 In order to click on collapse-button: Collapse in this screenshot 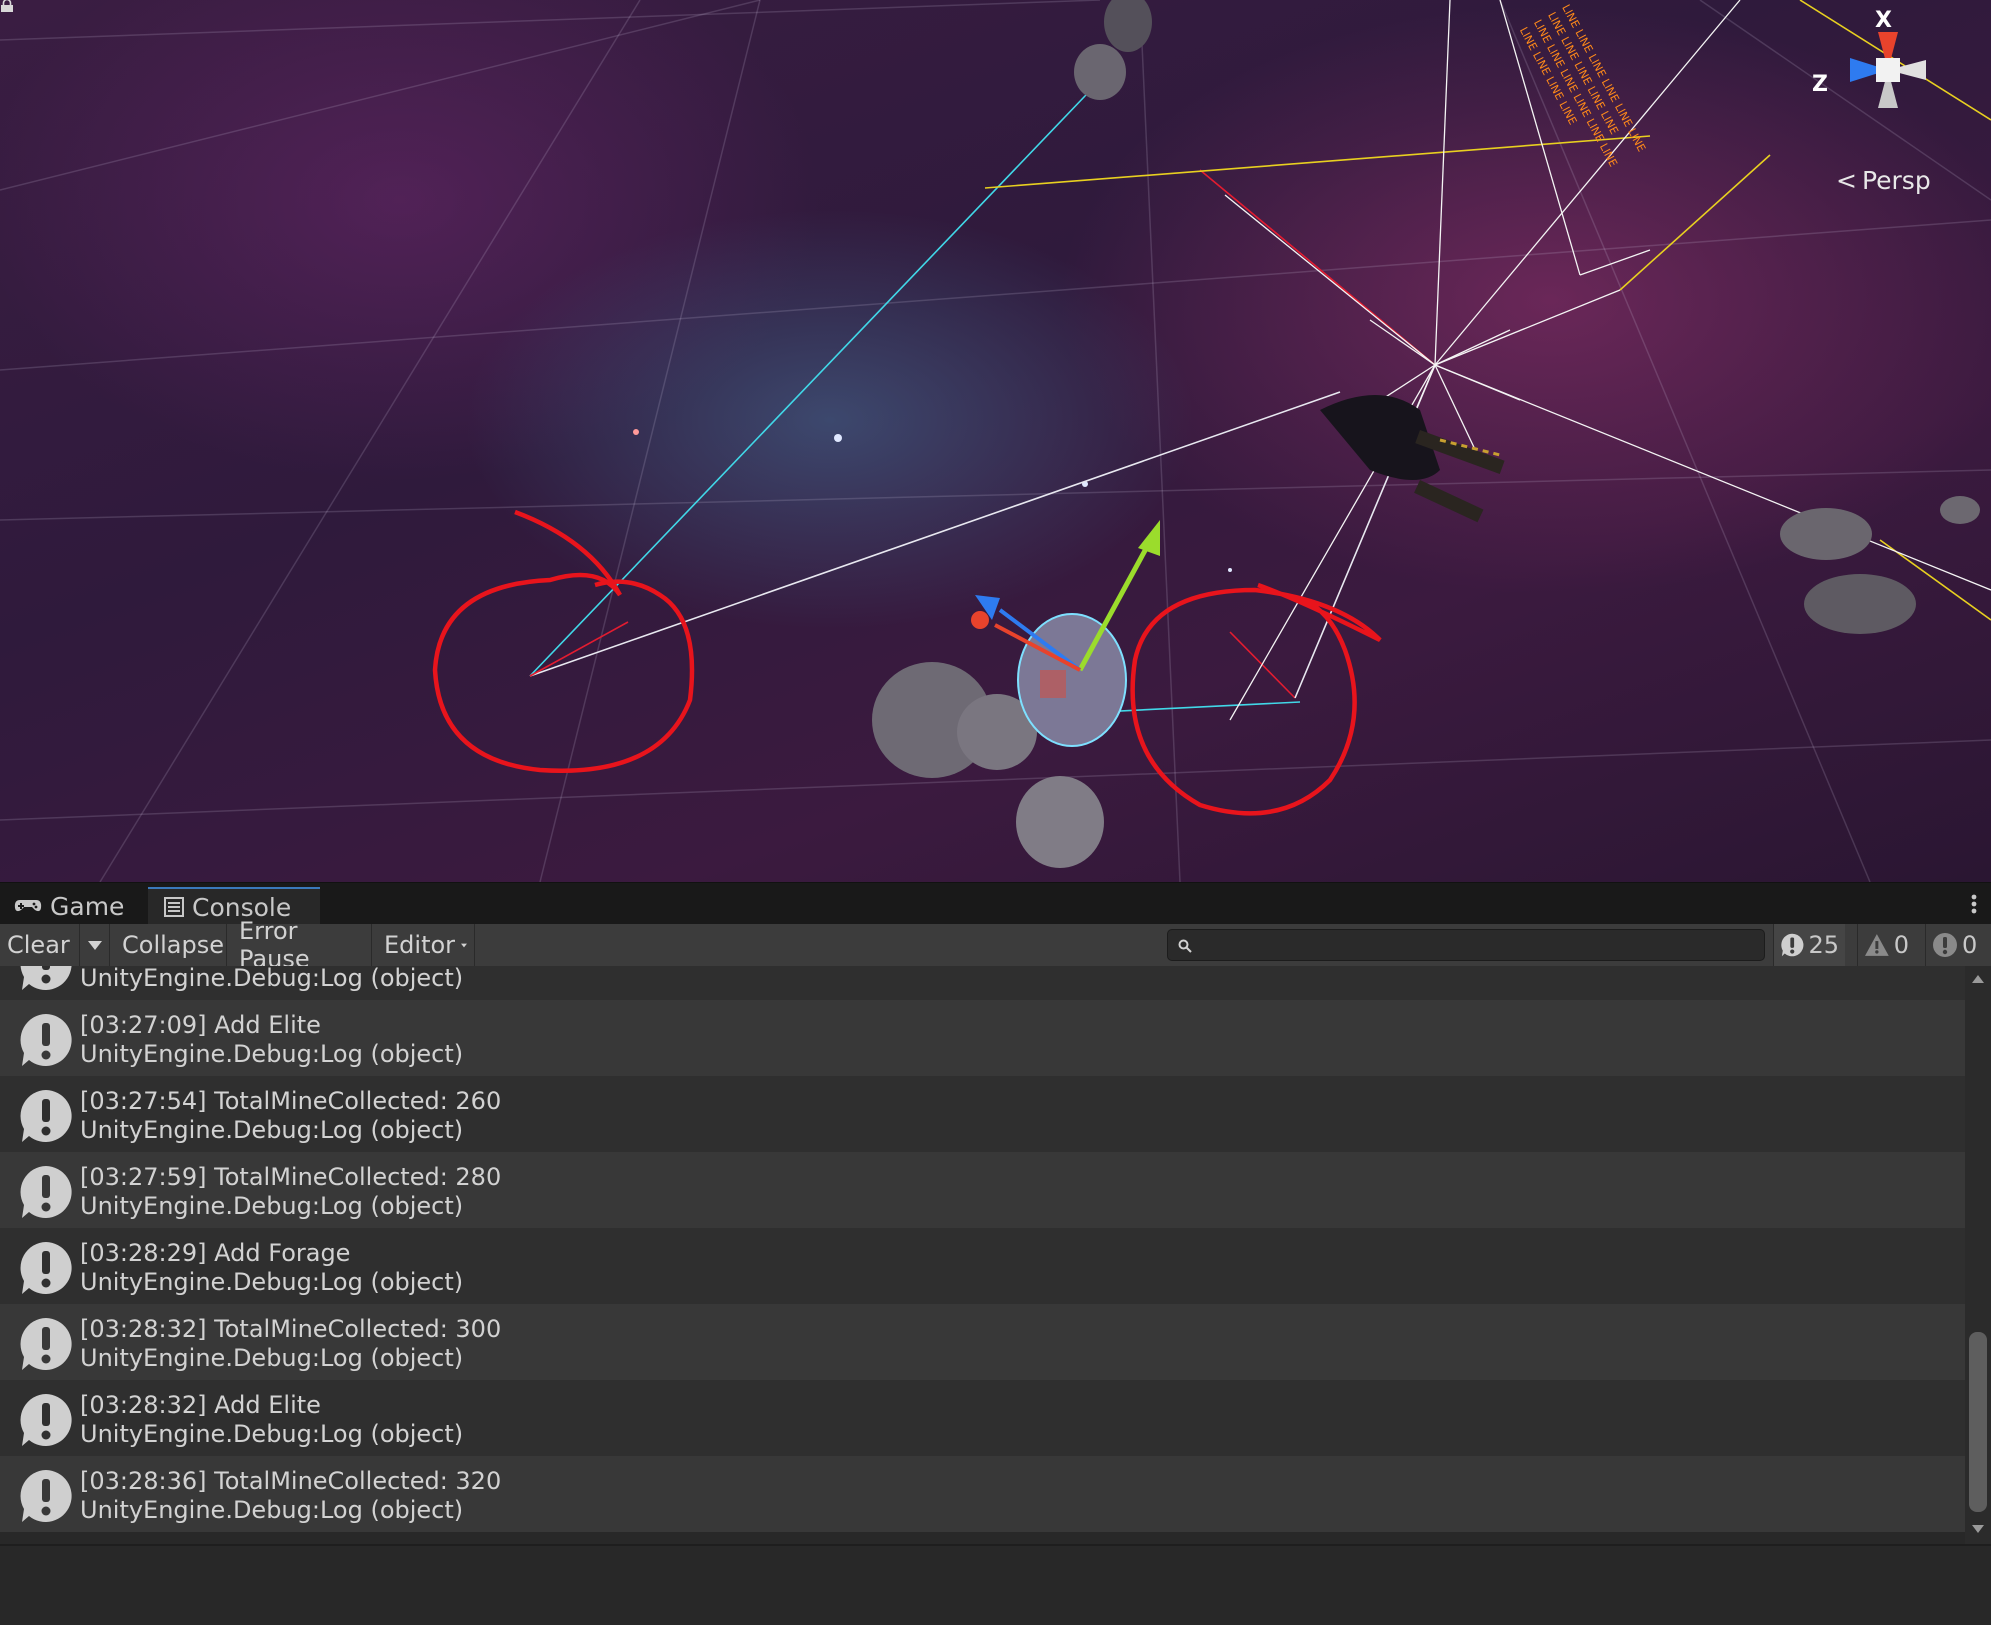, I will do `click(171, 945)`.